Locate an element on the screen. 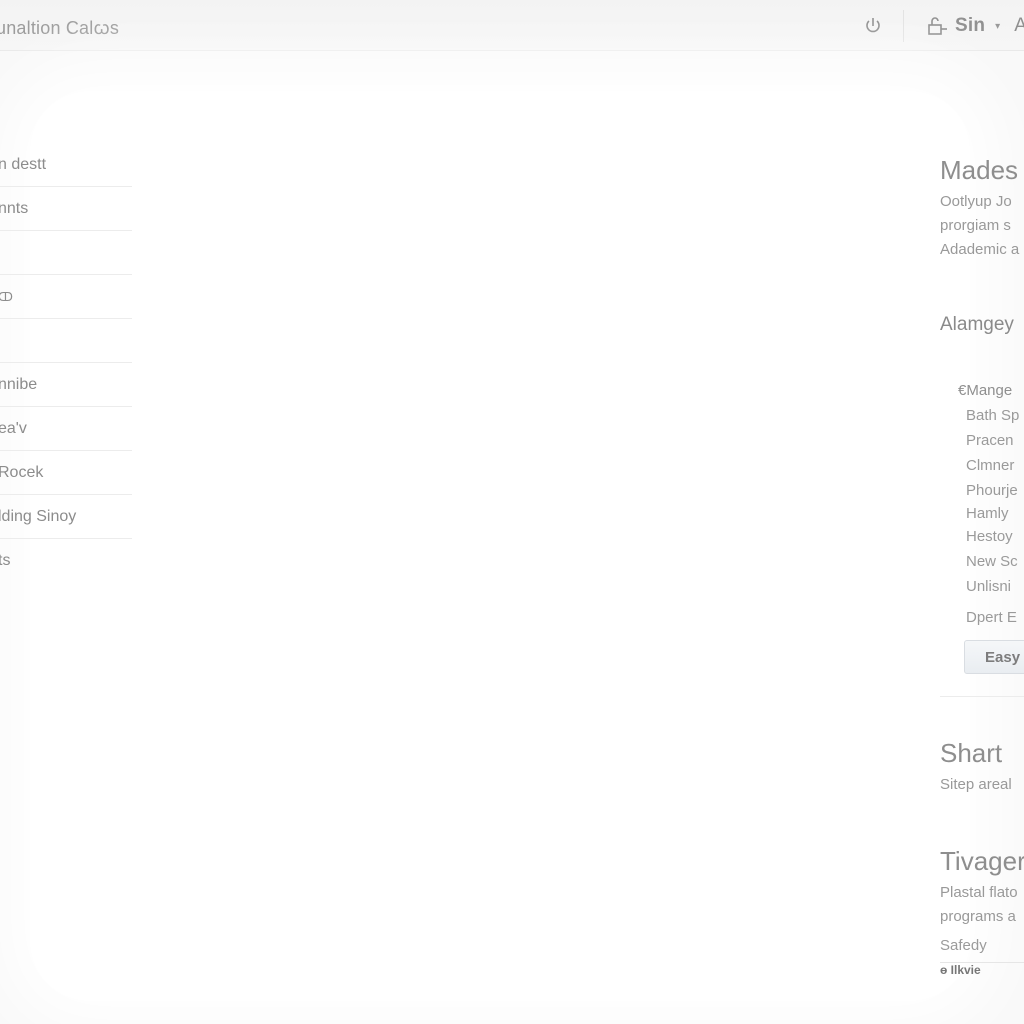  sidebar-item-label: n destt is located at coordinates (23, 164).